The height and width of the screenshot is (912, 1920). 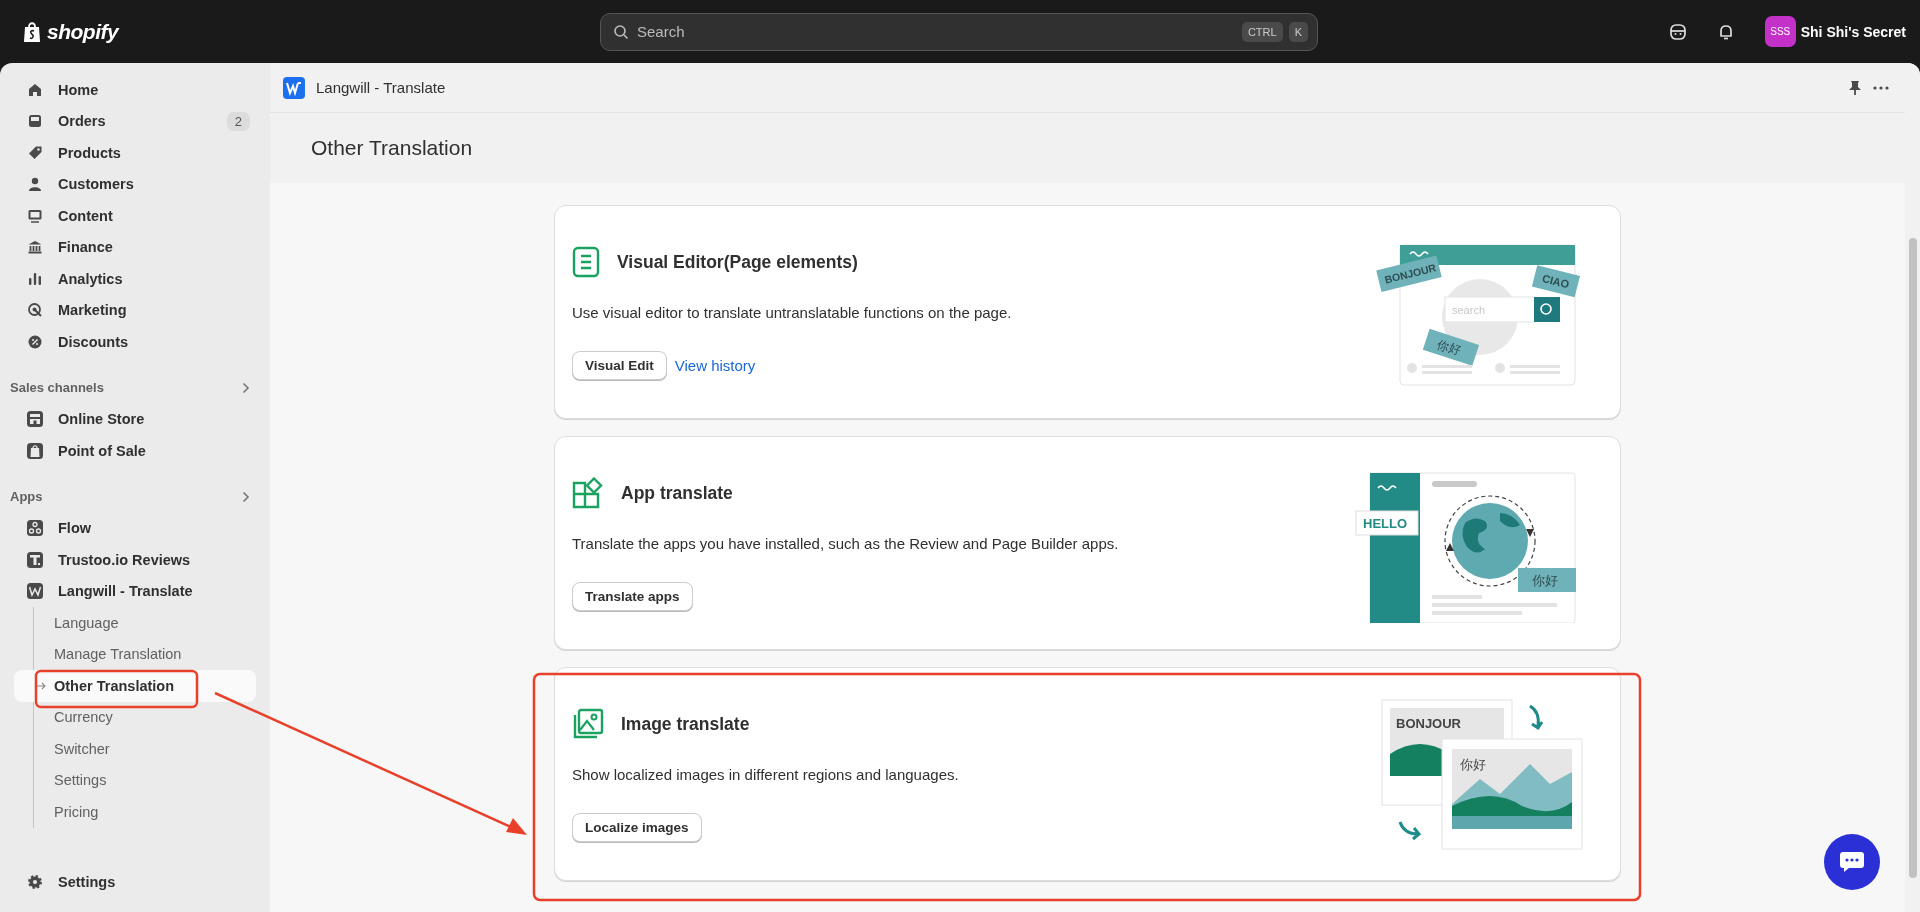 What do you see at coordinates (737, 262) in the screenshot?
I see `card-title: Visual Editor(Page elements)` at bounding box center [737, 262].